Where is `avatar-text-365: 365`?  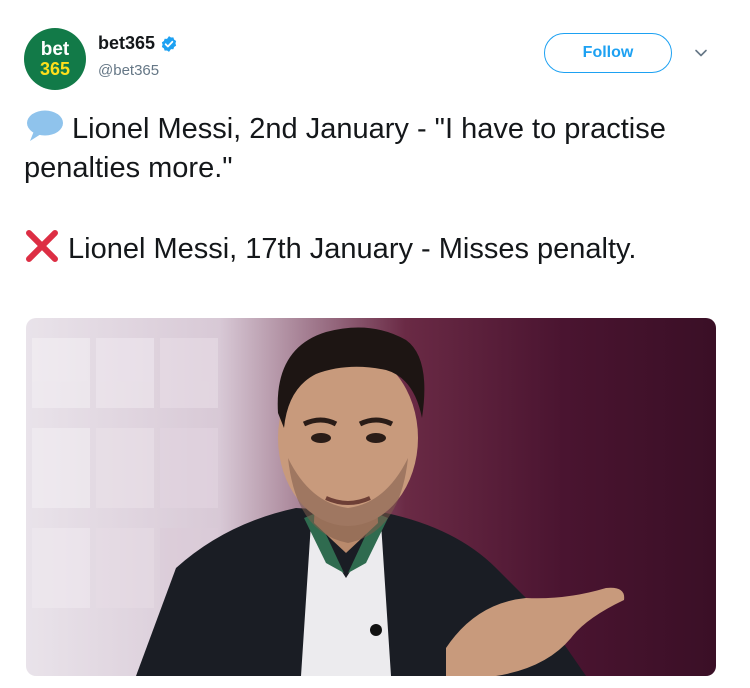
avatar-text-365: 365 is located at coordinates (55, 69).